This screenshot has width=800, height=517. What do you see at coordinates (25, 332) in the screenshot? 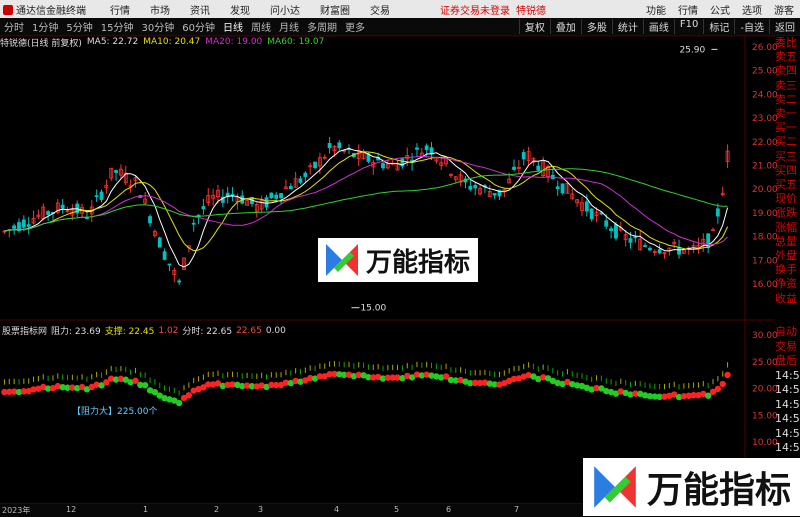
I see `indicator-name: 股票指标网` at bounding box center [25, 332].